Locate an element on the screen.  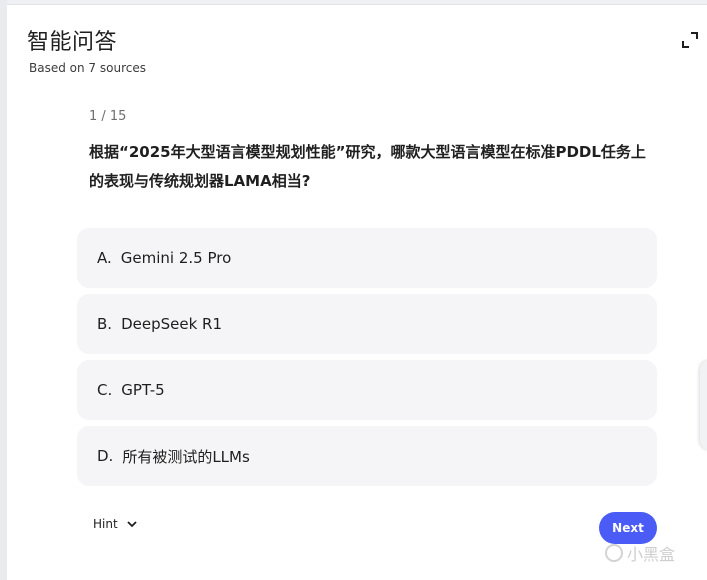
watermark: 小黑盒 is located at coordinates (640, 553).